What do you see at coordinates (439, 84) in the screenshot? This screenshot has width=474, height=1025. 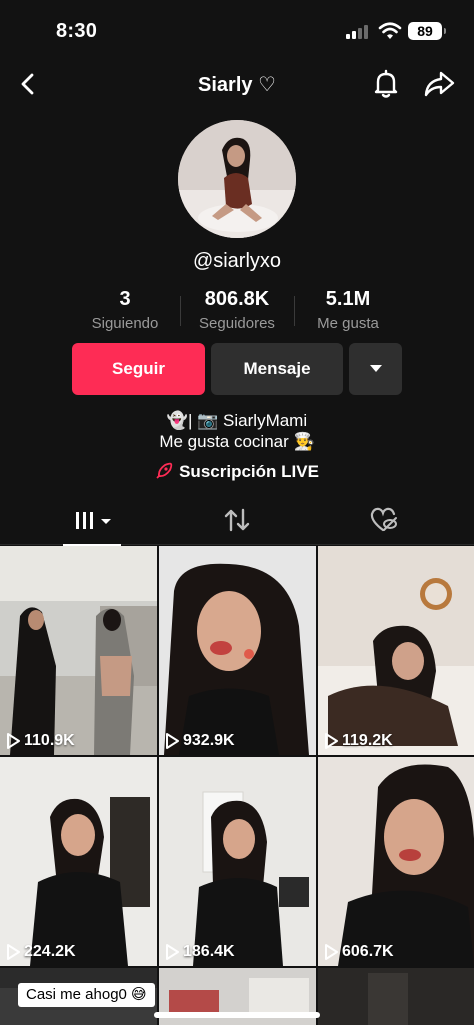 I see `share-icon` at bounding box center [439, 84].